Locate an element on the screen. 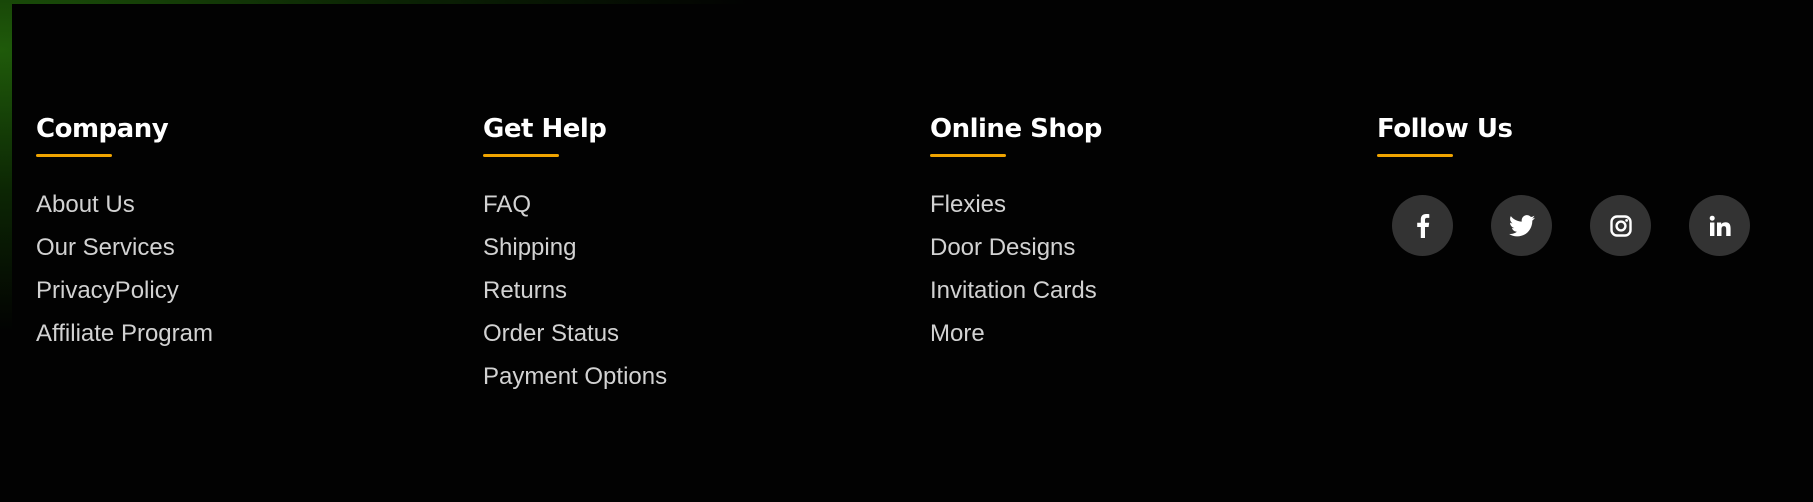 This screenshot has width=1813, height=502. column-title: Follow Us is located at coordinates (1445, 129).